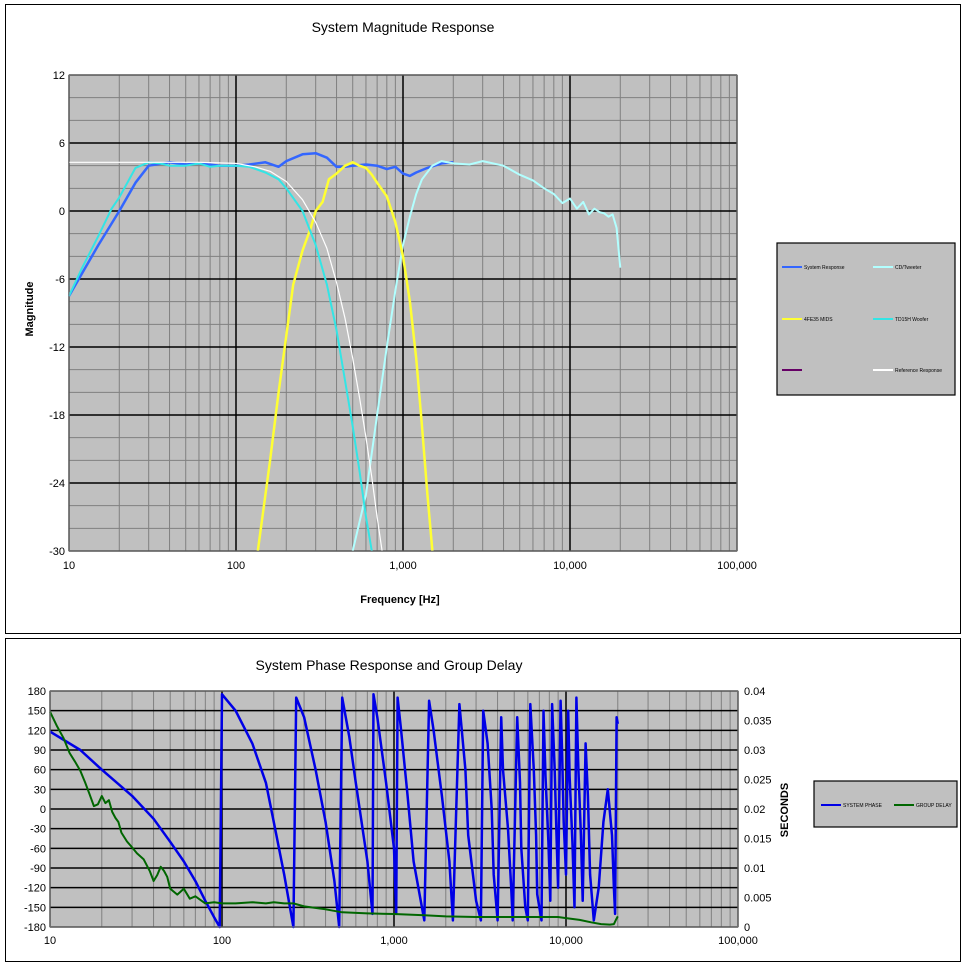  I want to click on legend-label: Reference Response, so click(918, 371).